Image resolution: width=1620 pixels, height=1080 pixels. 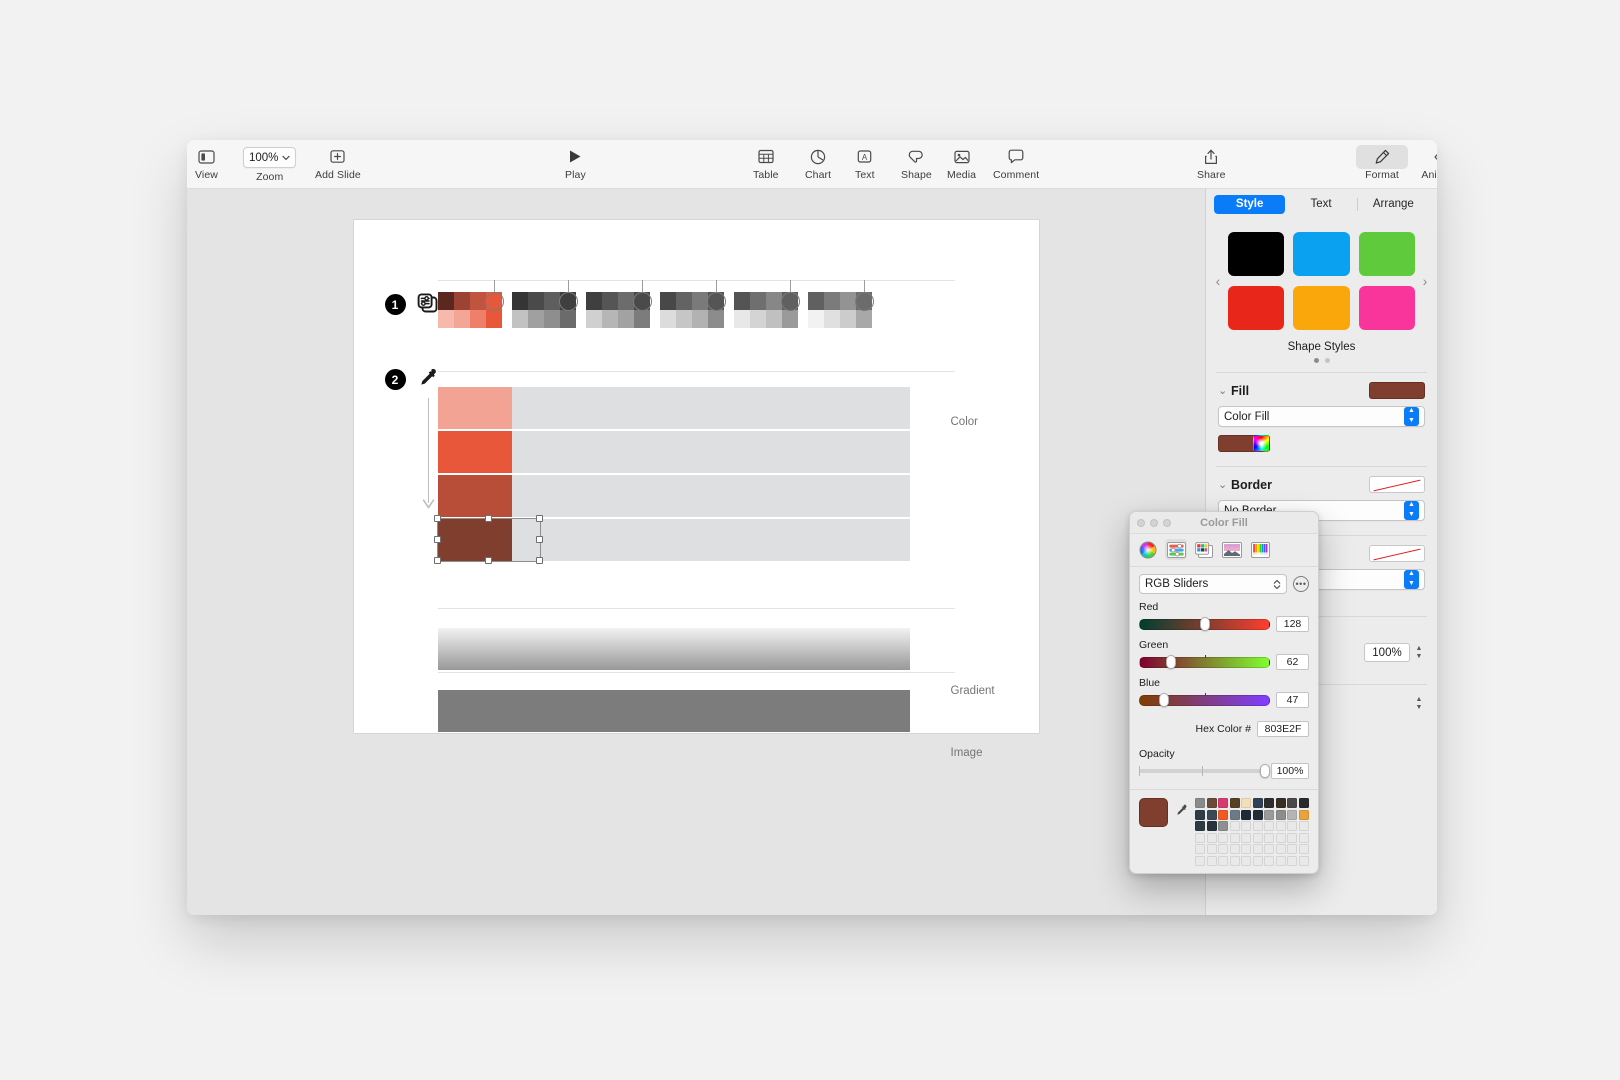 I want to click on recent-color-r4-c6, so click(x=1269, y=849).